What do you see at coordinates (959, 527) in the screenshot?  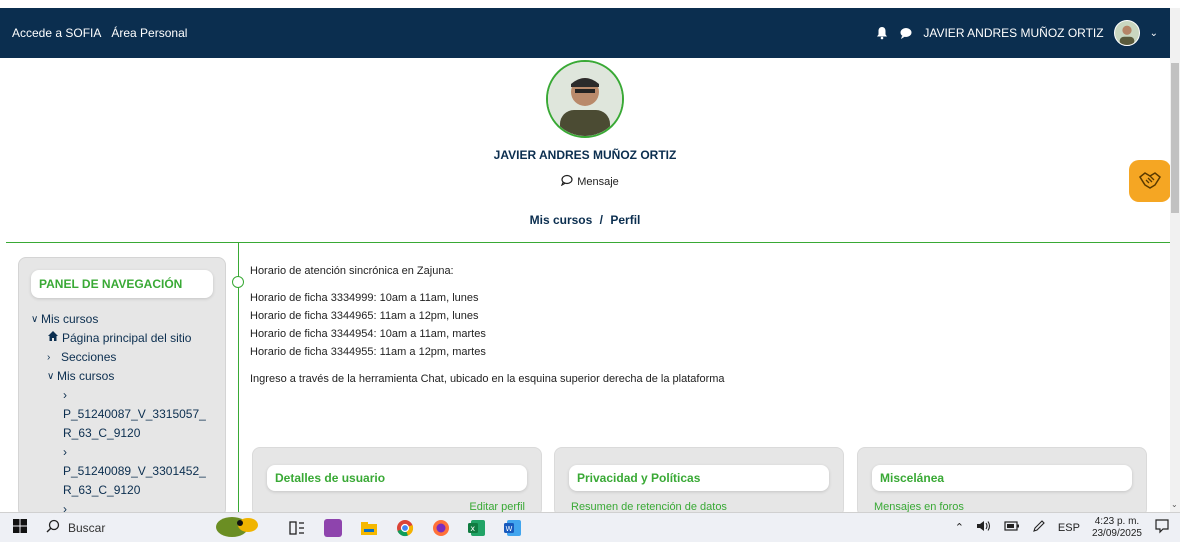 I see `chevron-up-icon: ⌃` at bounding box center [959, 527].